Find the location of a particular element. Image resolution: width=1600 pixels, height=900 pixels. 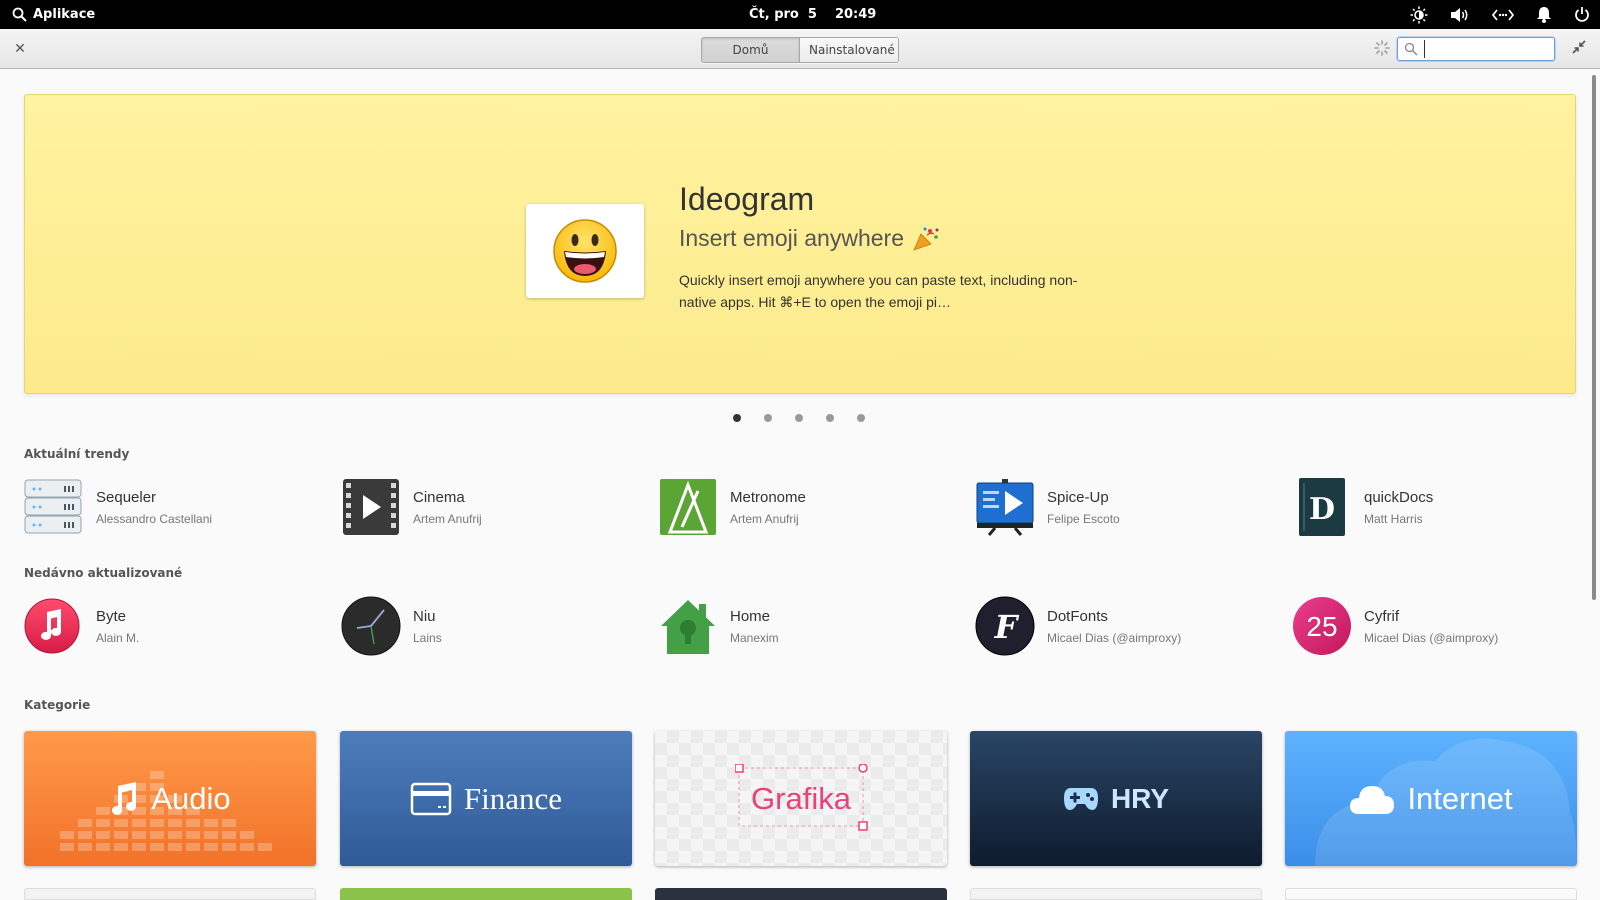

tab-home: Domů is located at coordinates (751, 50).